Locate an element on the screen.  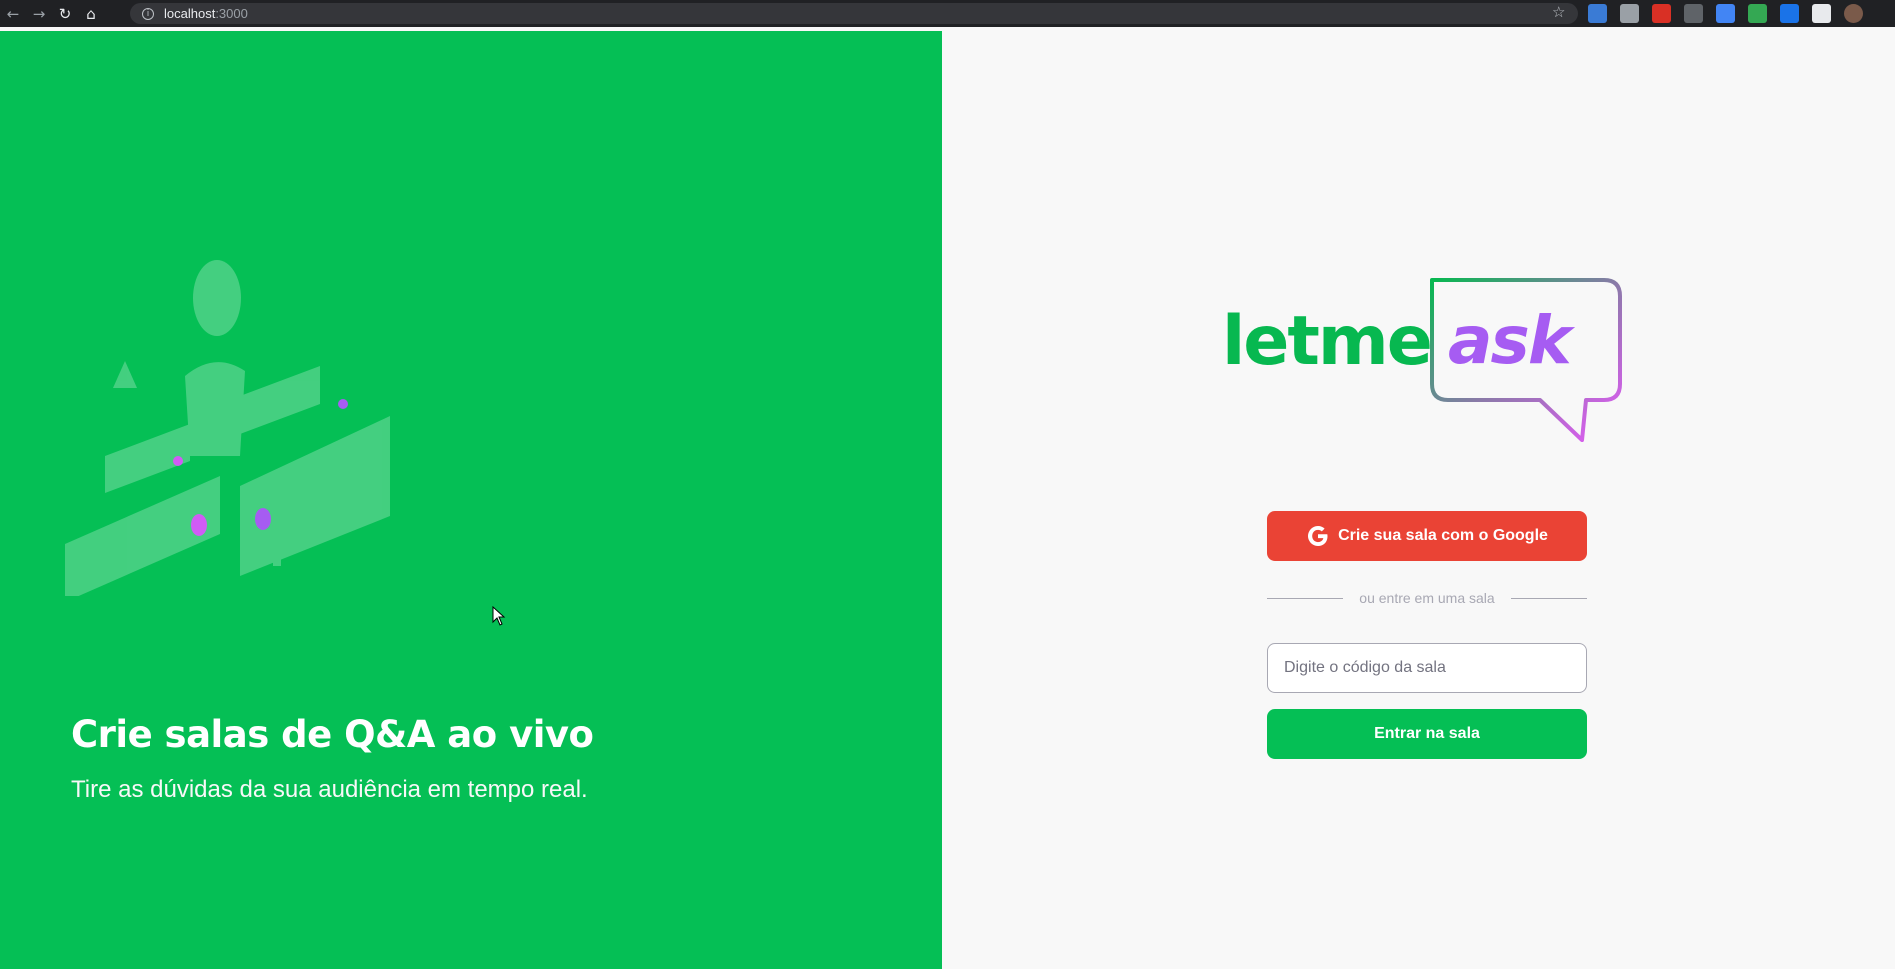
extensions-tray is located at coordinates (1725, 13).